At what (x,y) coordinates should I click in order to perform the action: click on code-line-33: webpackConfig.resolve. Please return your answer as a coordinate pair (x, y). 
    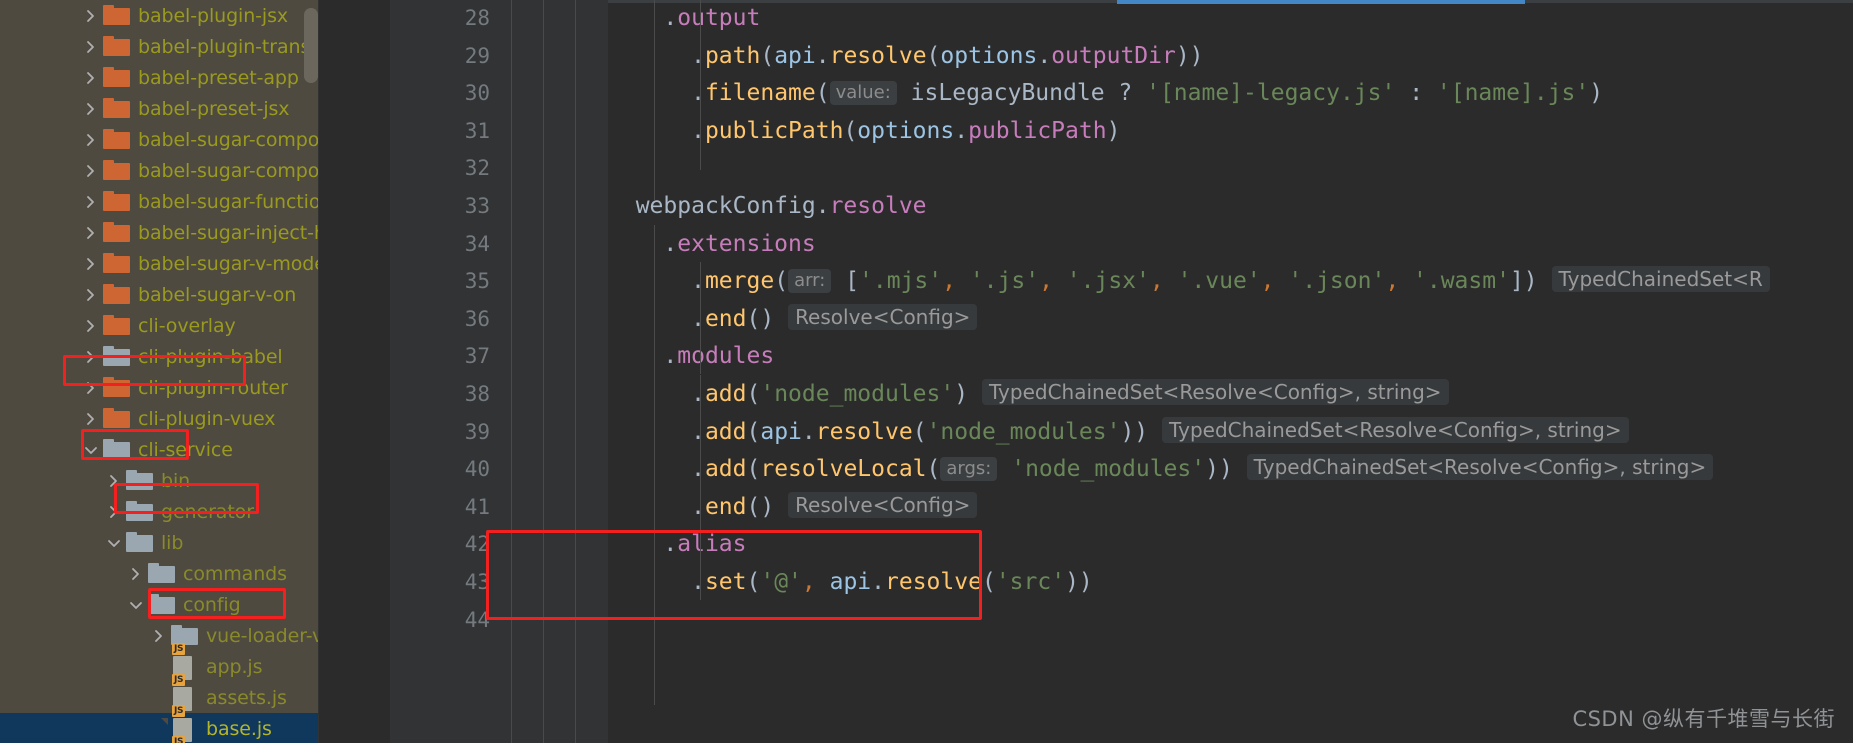
    Looking at the image, I should click on (1230, 207).